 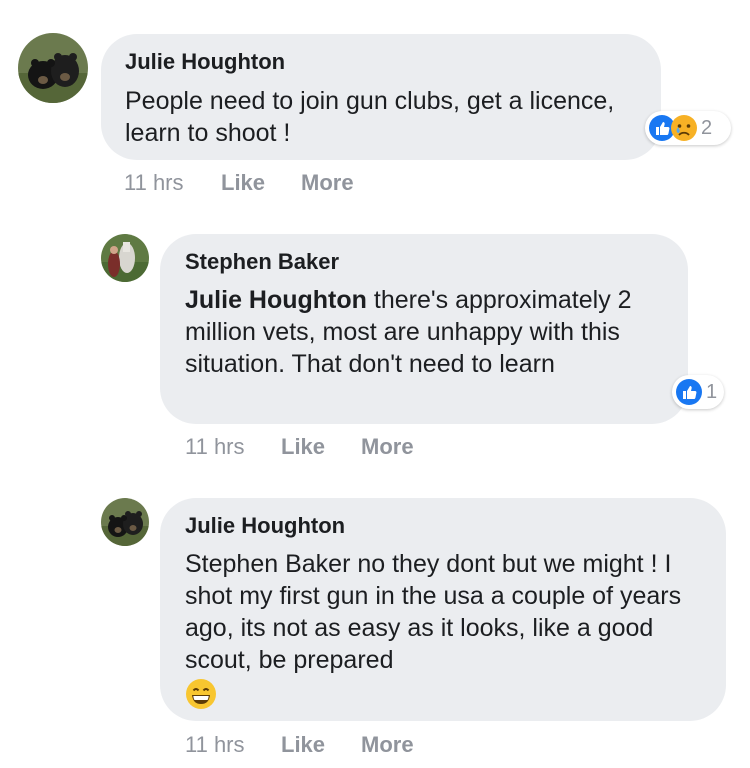 What do you see at coordinates (689, 392) in the screenshot?
I see `like-icon` at bounding box center [689, 392].